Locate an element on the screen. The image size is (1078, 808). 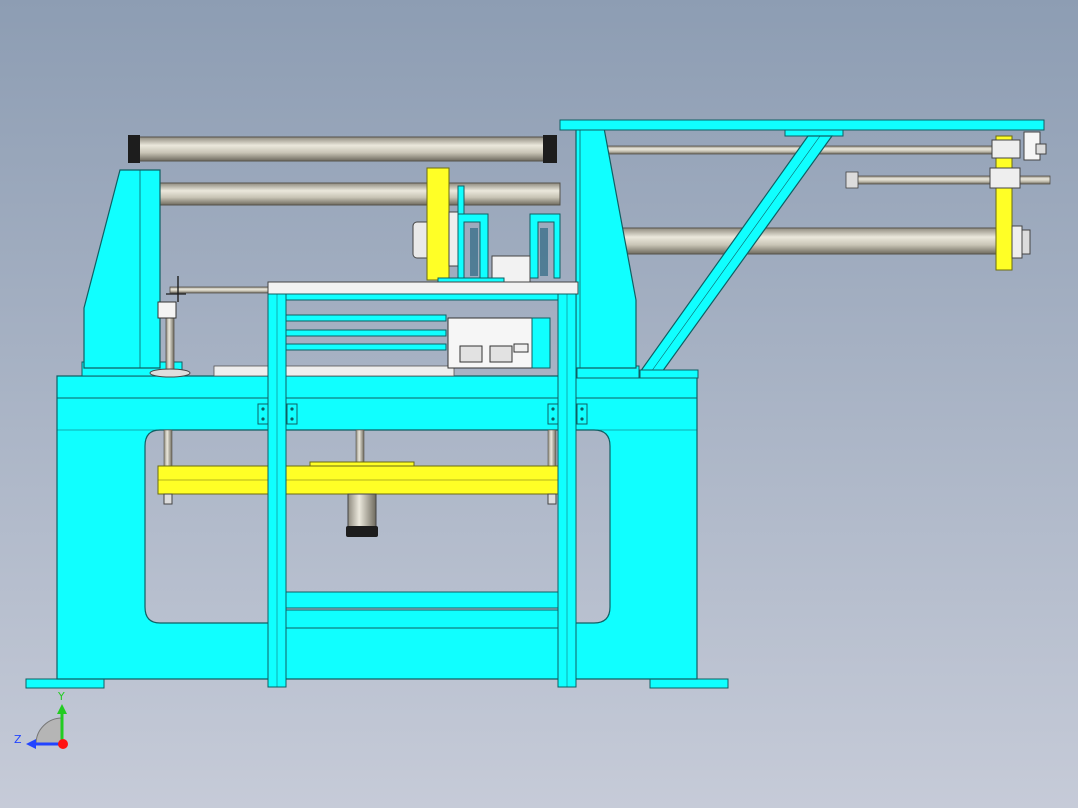
frame-top-strip is located at coordinates (334, 371).